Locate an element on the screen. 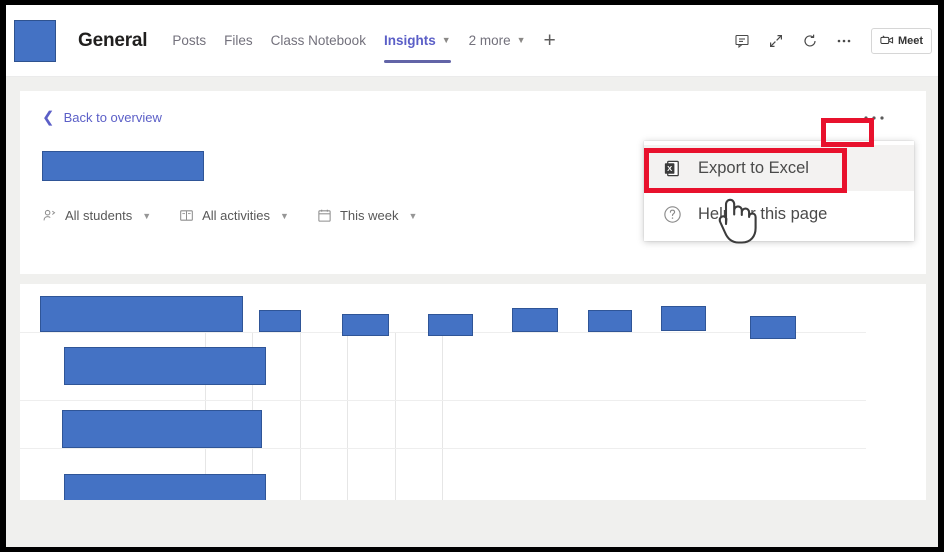 The height and width of the screenshot is (552, 944). report-title-redacted is located at coordinates (123, 166).